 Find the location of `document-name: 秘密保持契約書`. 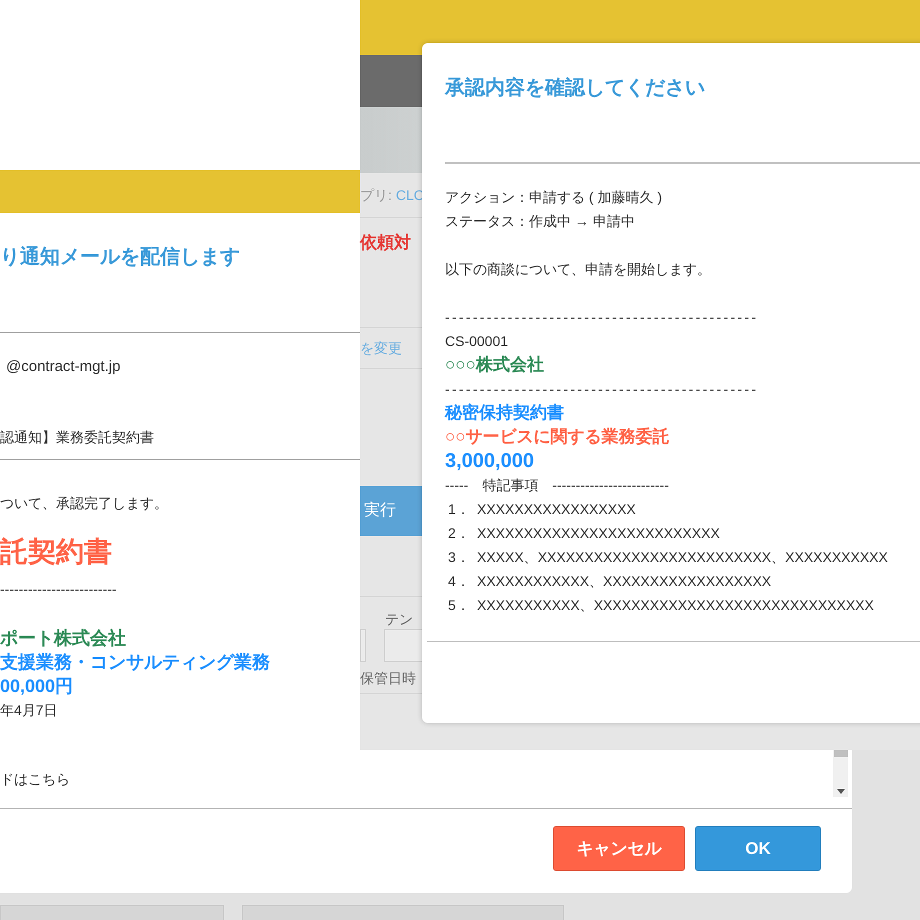

document-name: 秘密保持契約書 is located at coordinates (505, 413).